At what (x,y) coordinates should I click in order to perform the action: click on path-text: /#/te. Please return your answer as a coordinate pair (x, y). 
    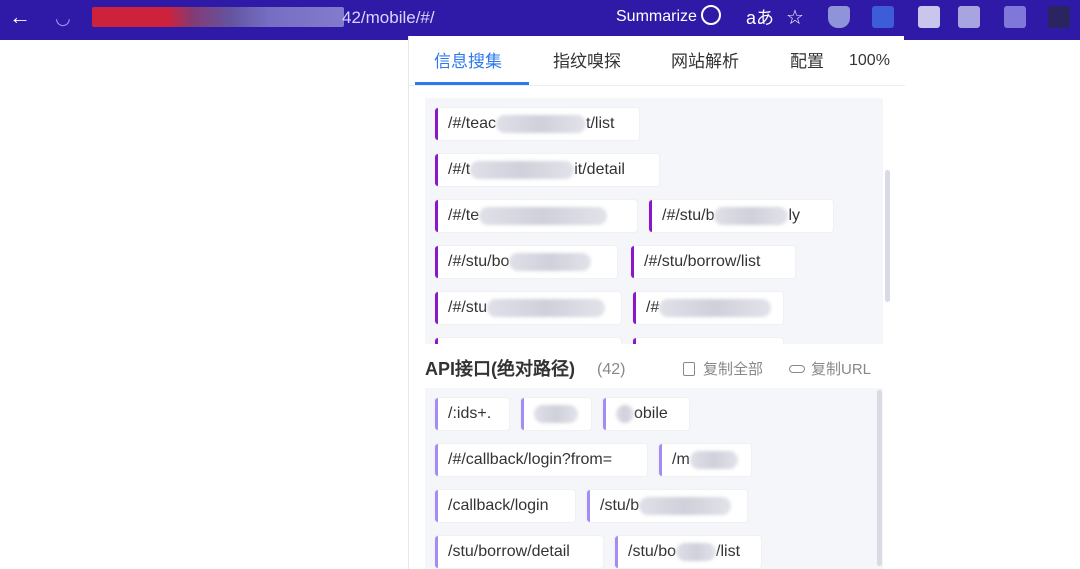
    Looking at the image, I should click on (464, 215).